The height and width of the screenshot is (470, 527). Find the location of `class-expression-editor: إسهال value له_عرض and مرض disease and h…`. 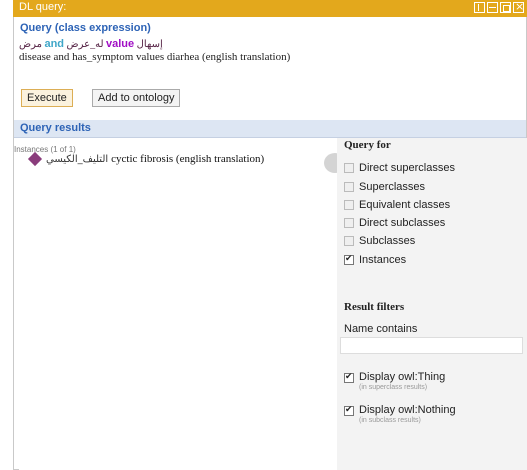

class-expression-editor: إسهال value له_عرض and مرض disease and h… is located at coordinates (271, 56).